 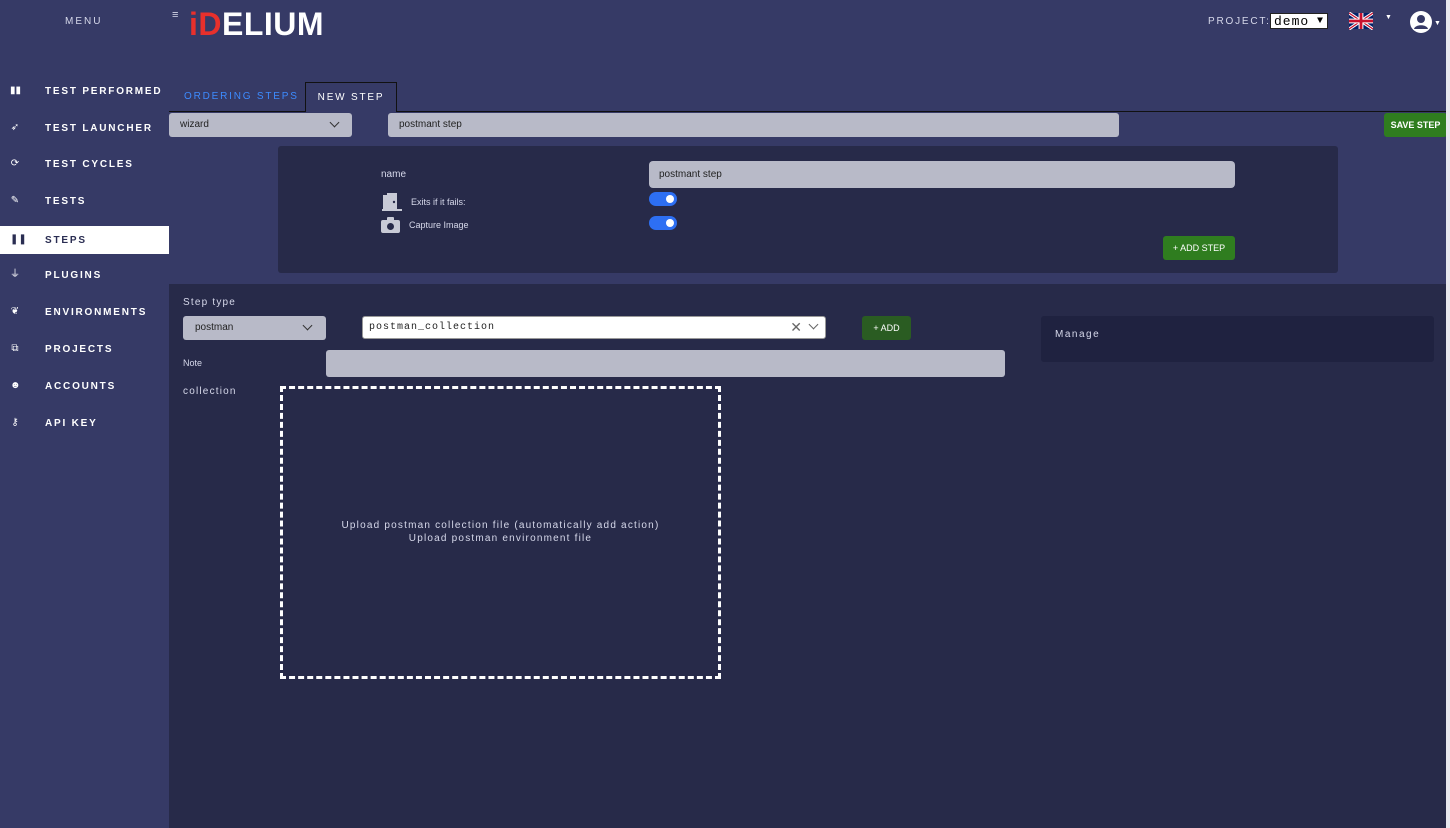 I want to click on sitemap-icon: ⧉, so click(x=15, y=348).